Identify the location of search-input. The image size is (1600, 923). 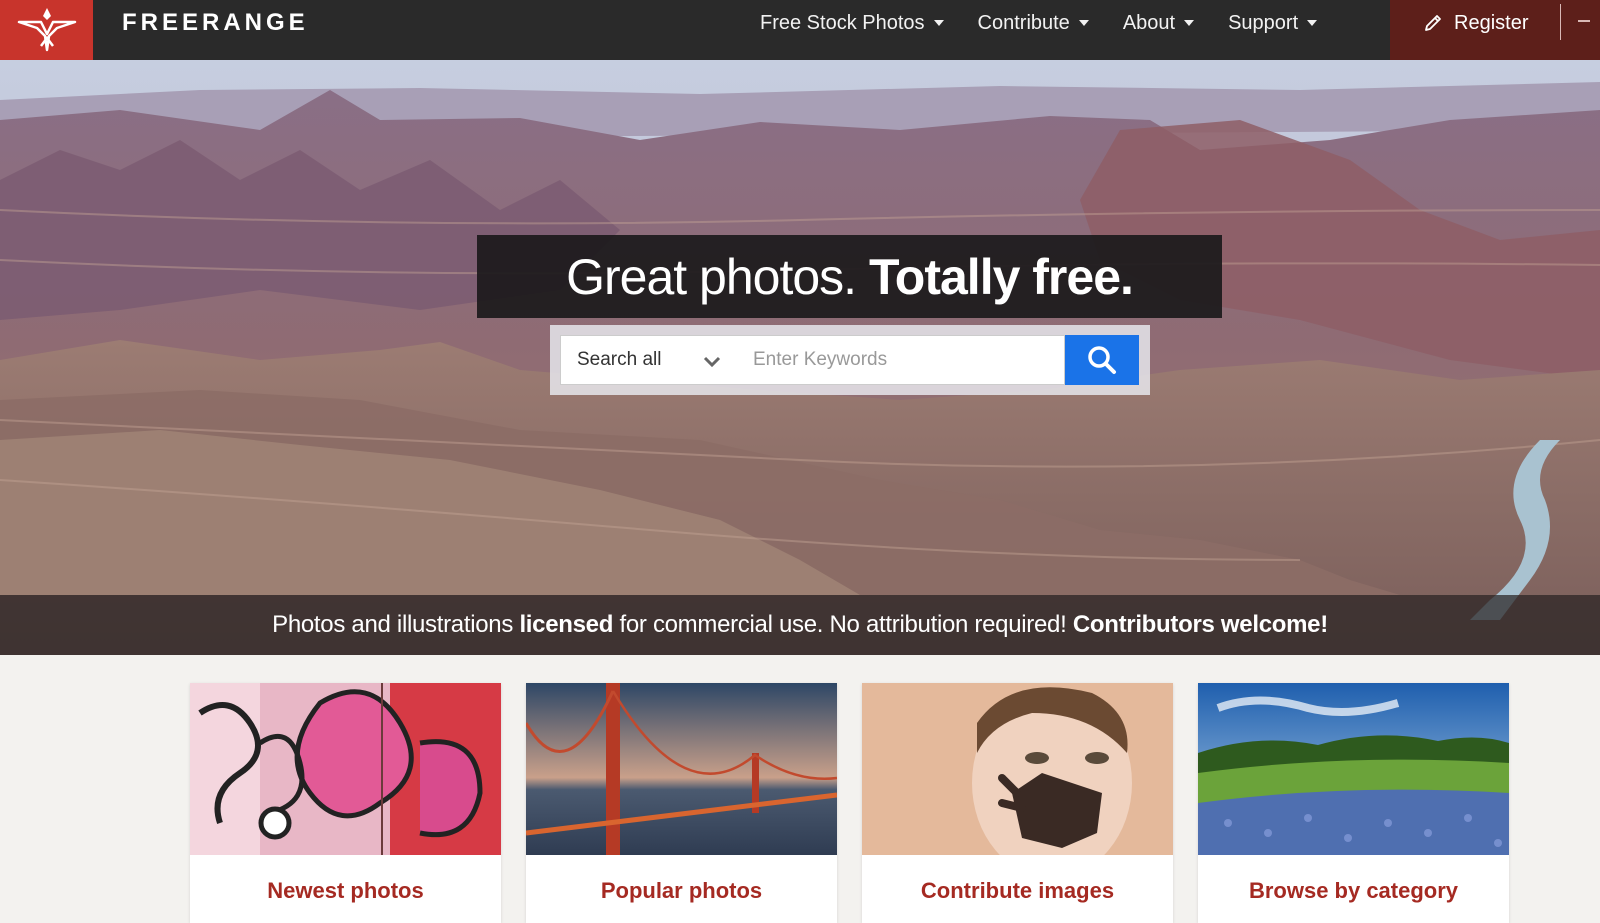
(900, 360).